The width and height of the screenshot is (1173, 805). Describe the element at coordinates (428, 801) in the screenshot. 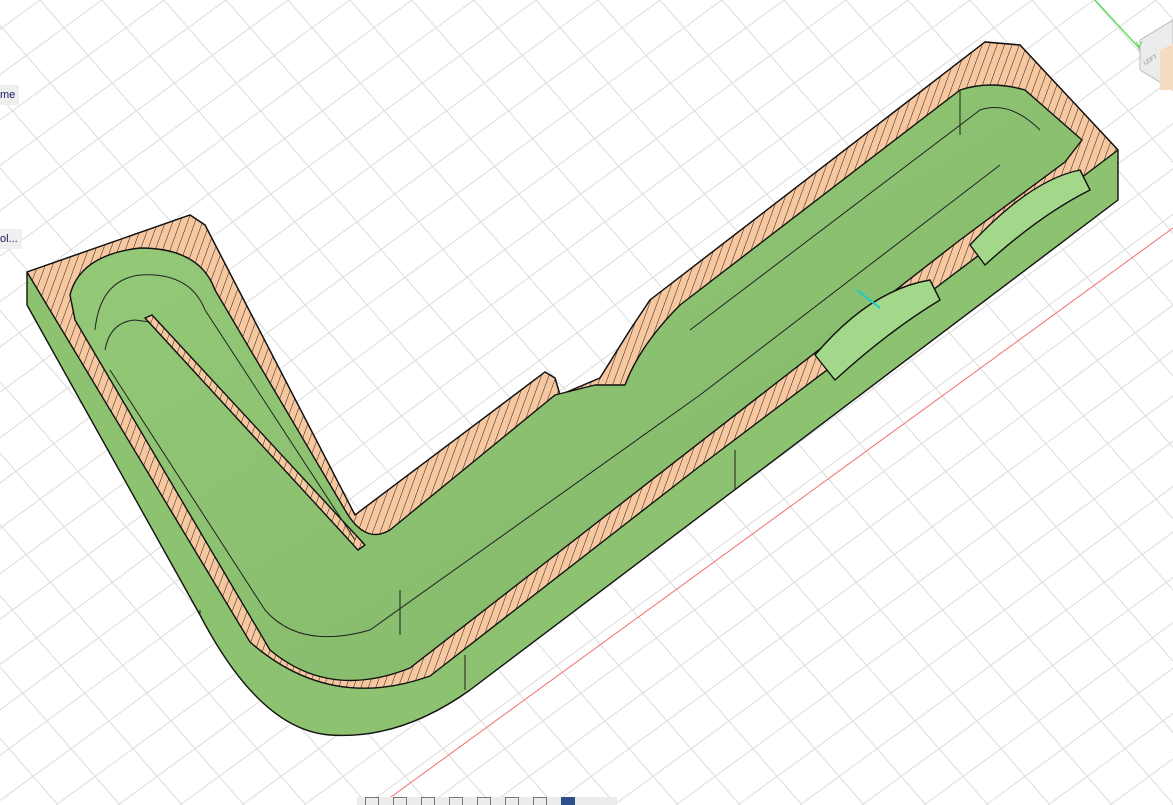

I see `zoom-icon` at that location.